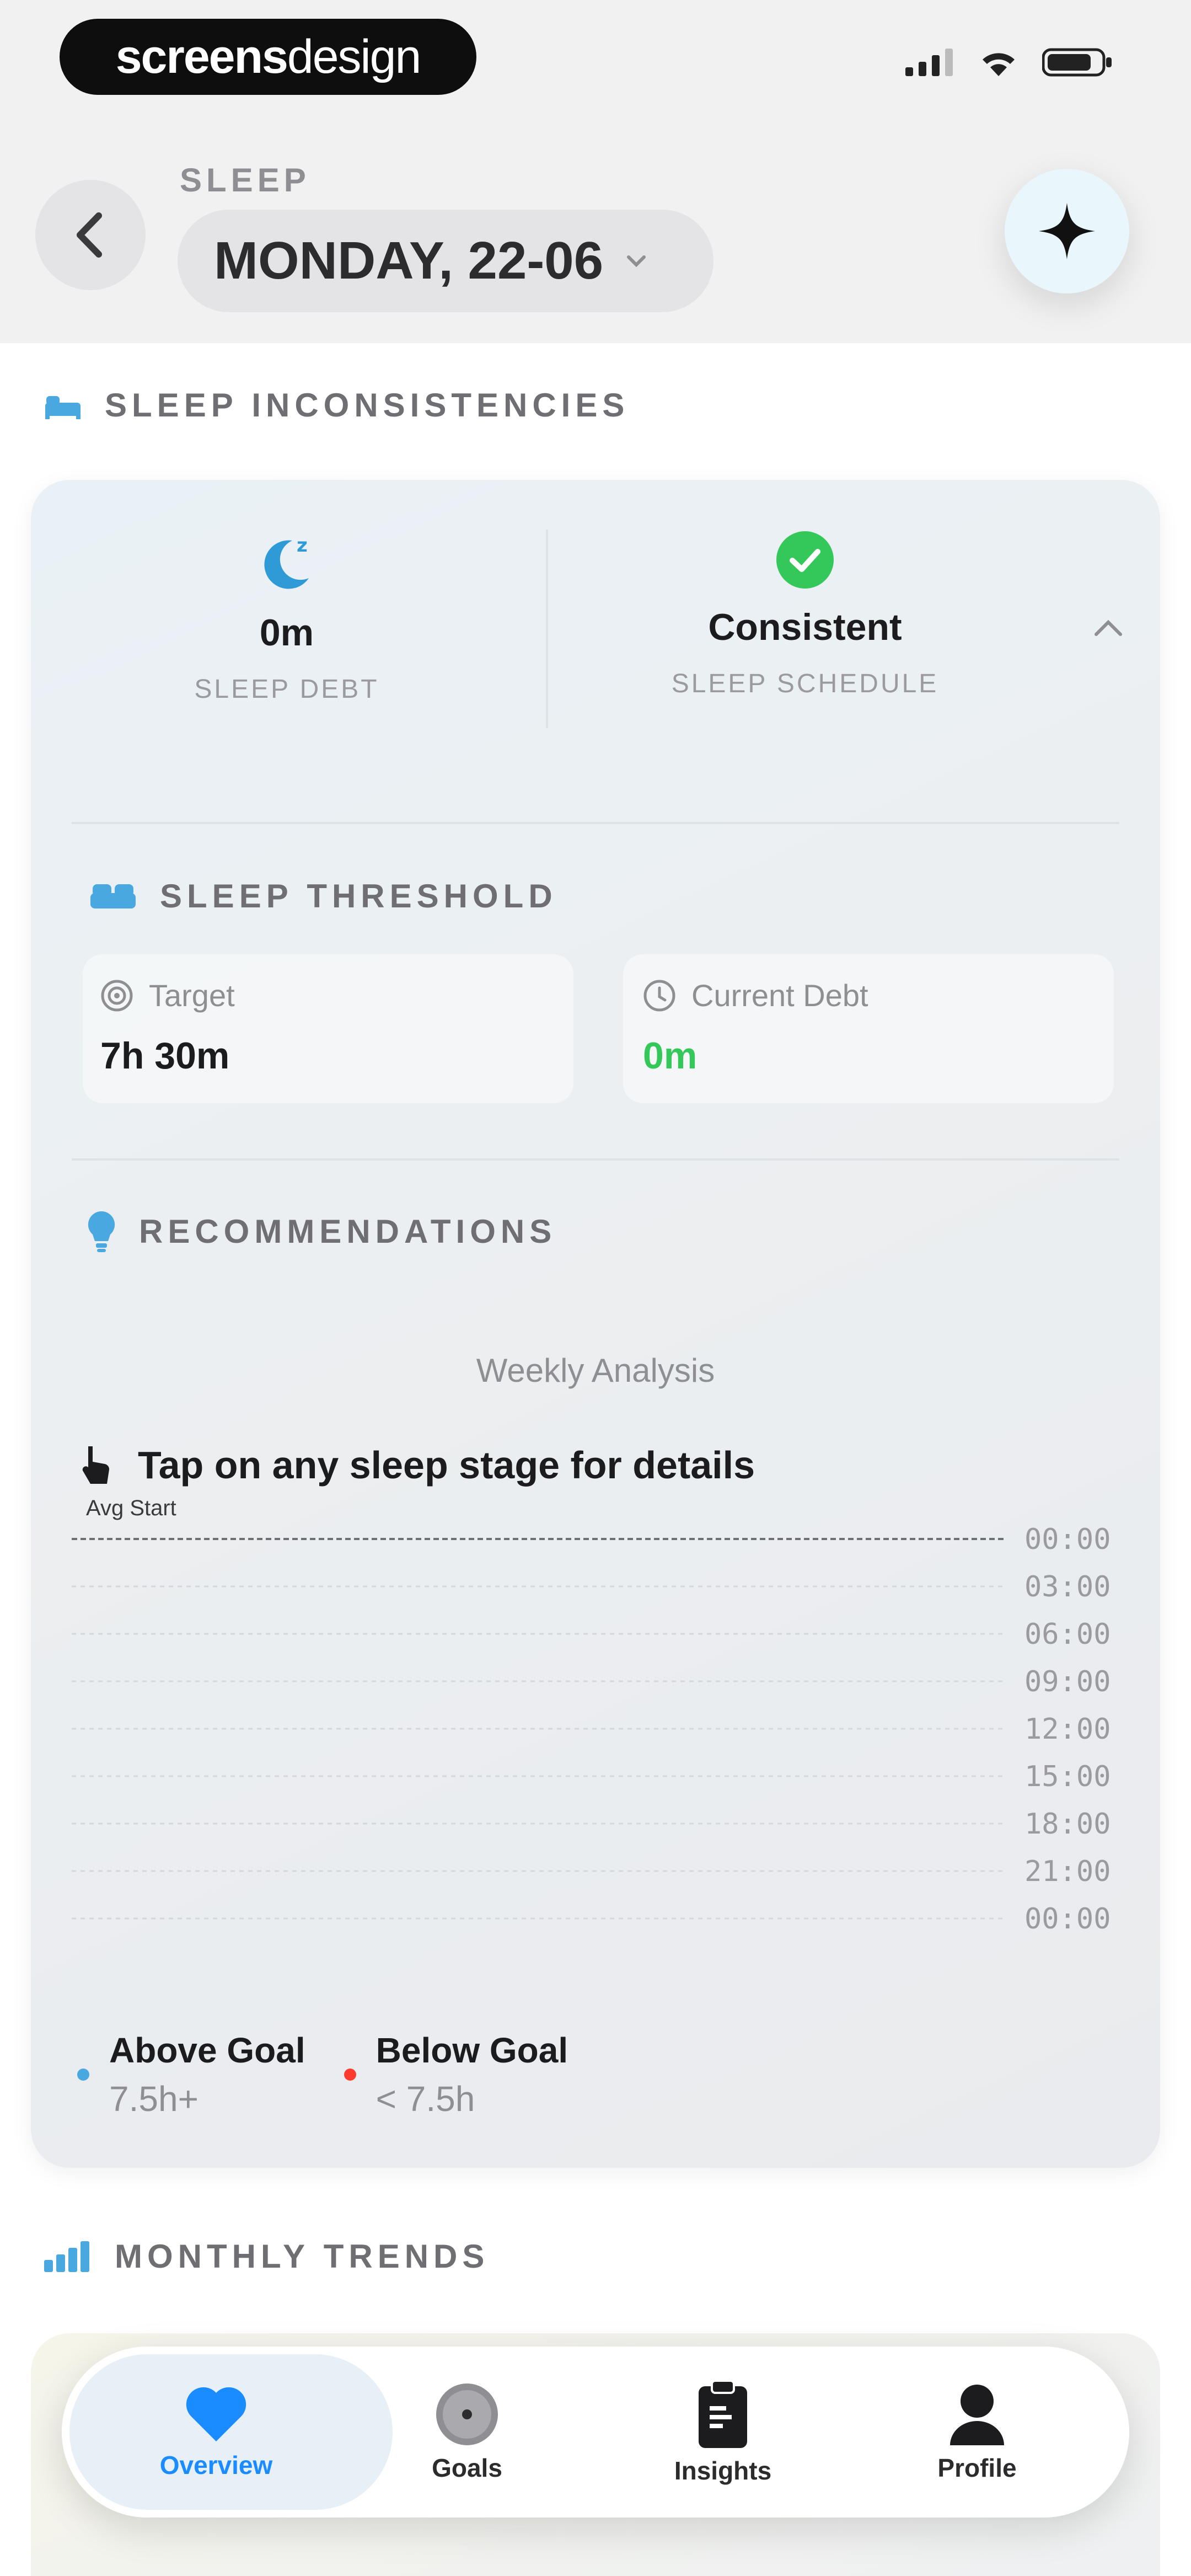  I want to click on page-kicker: SLEEP, so click(245, 180).